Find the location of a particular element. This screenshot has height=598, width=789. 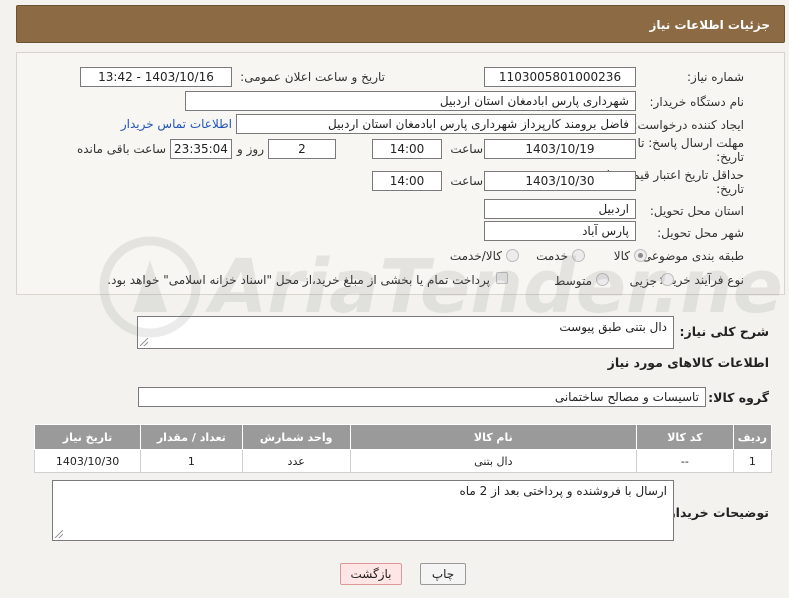

page-title: جزئیات اطلاعات نیاز is located at coordinates (709, 25).